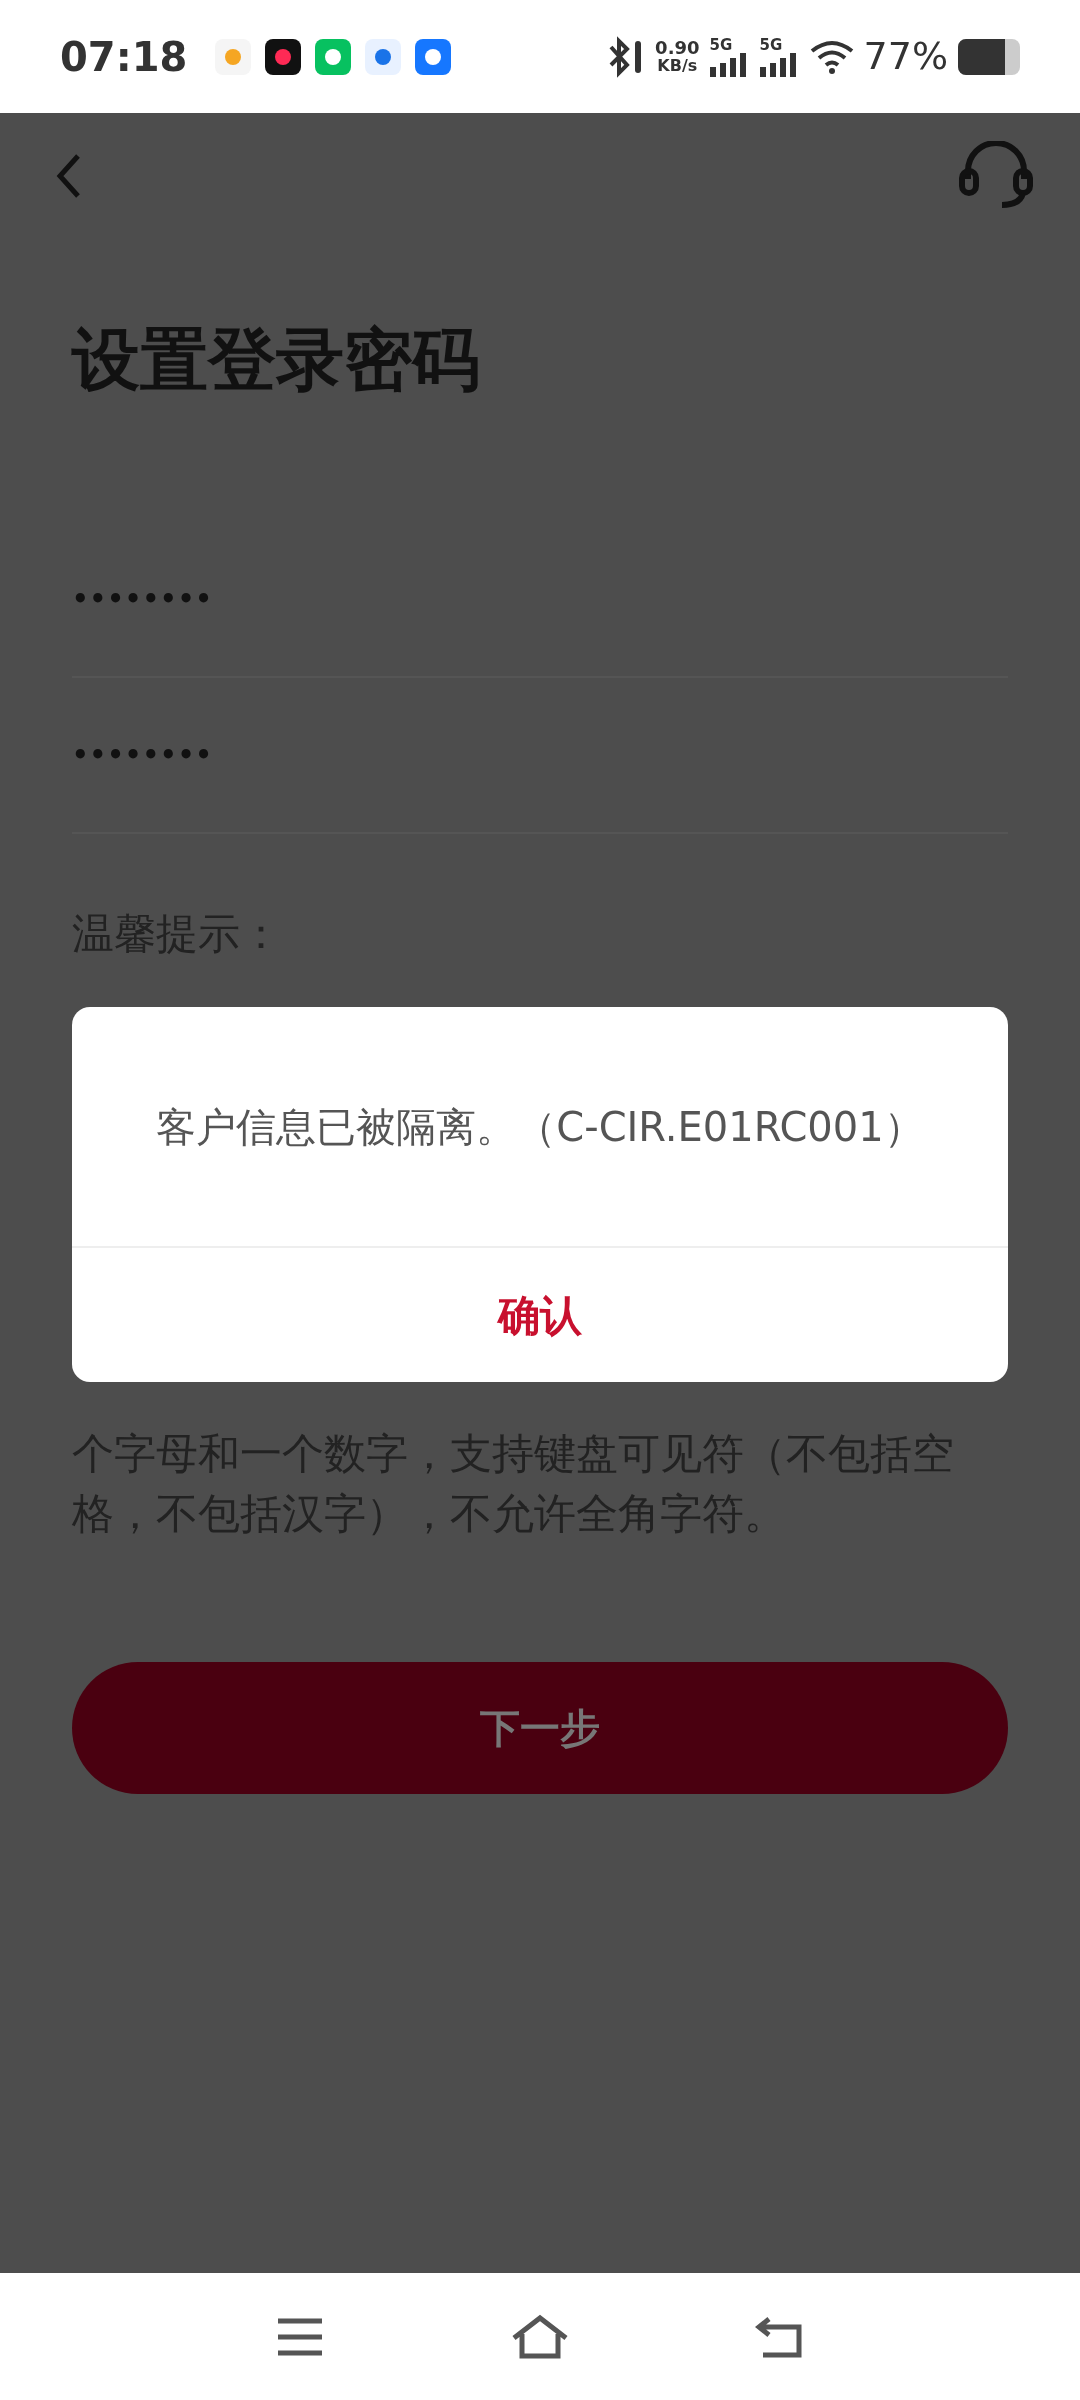 The image size is (1080, 2400). I want to click on confirm-button: 确认, so click(540, 1315).